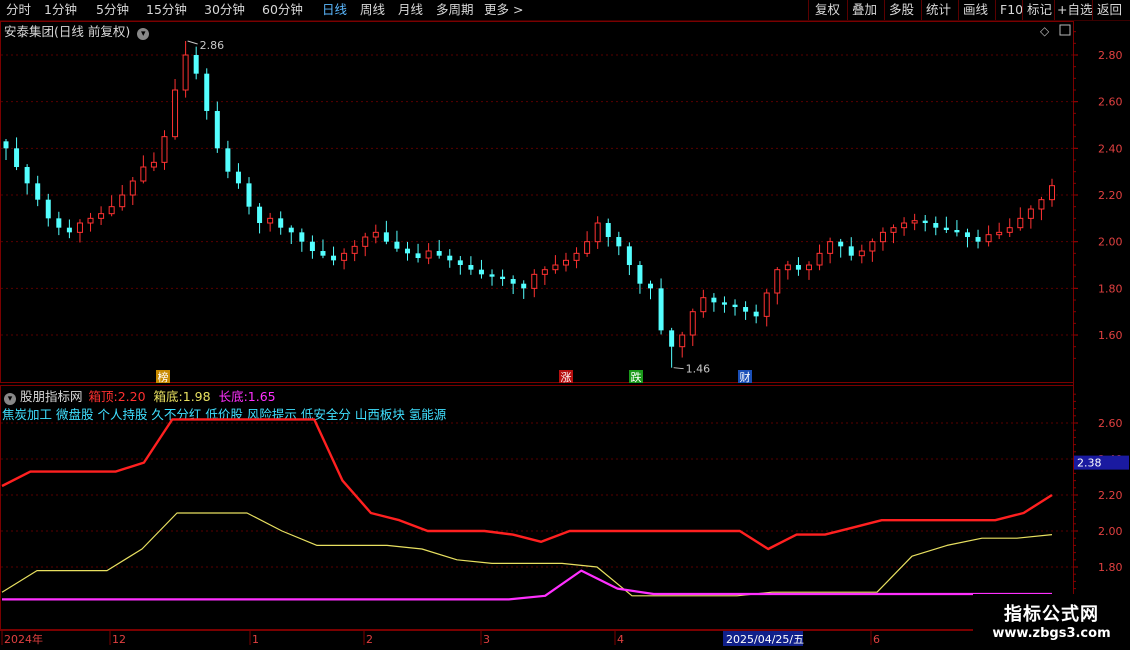 The image size is (1130, 650). What do you see at coordinates (876, 639) in the screenshot?
I see `x-axis-label: 6` at bounding box center [876, 639].